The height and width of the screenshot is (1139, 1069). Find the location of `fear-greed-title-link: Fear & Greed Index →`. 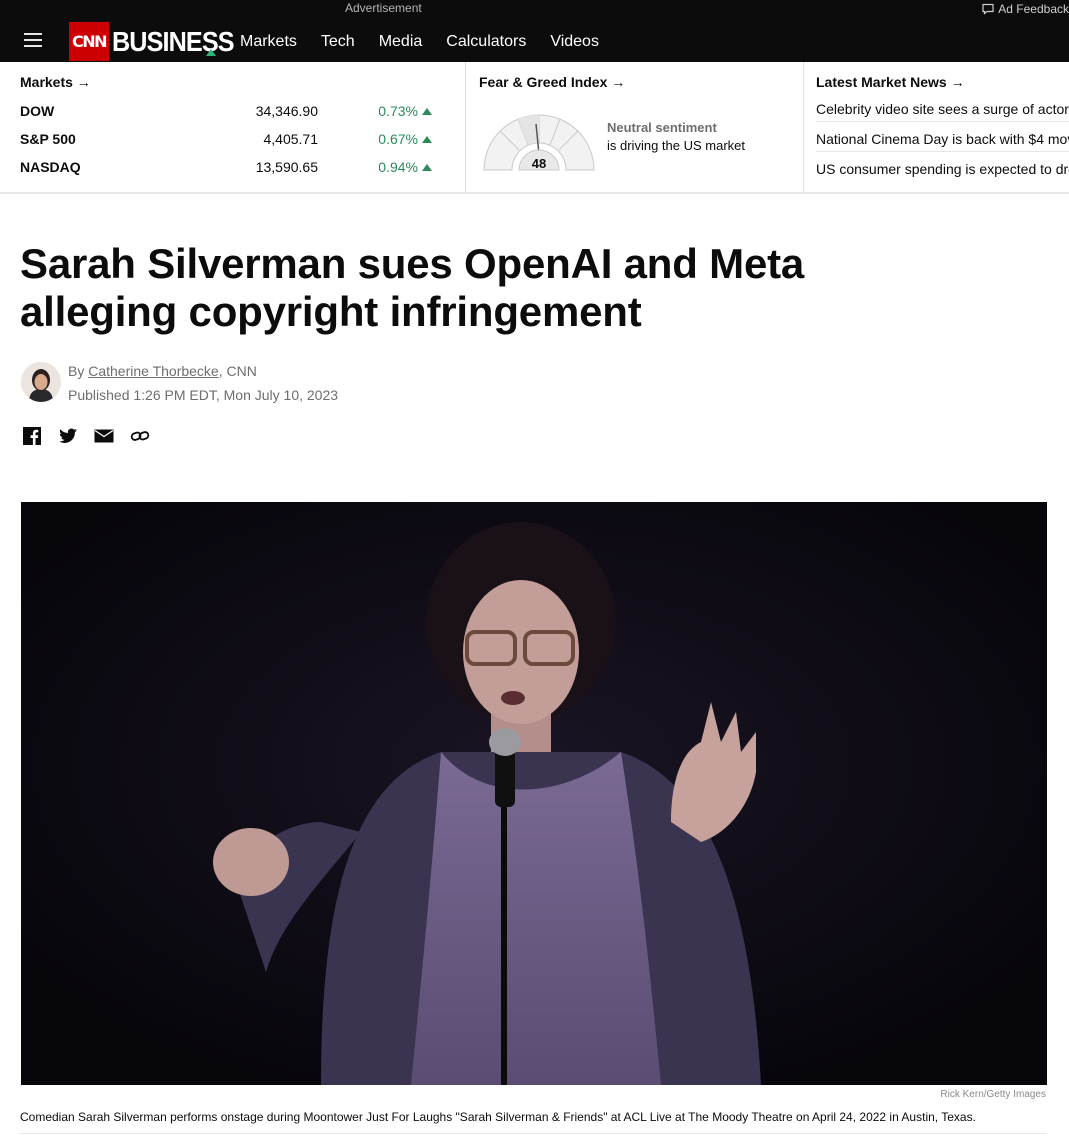

fear-greed-title-link: Fear & Greed Index → is located at coordinates (552, 82).